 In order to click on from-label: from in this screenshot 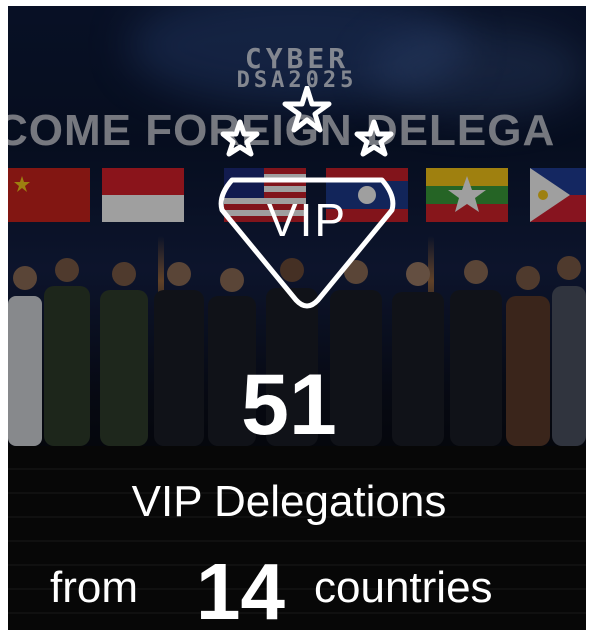, I will do `click(94, 587)`.